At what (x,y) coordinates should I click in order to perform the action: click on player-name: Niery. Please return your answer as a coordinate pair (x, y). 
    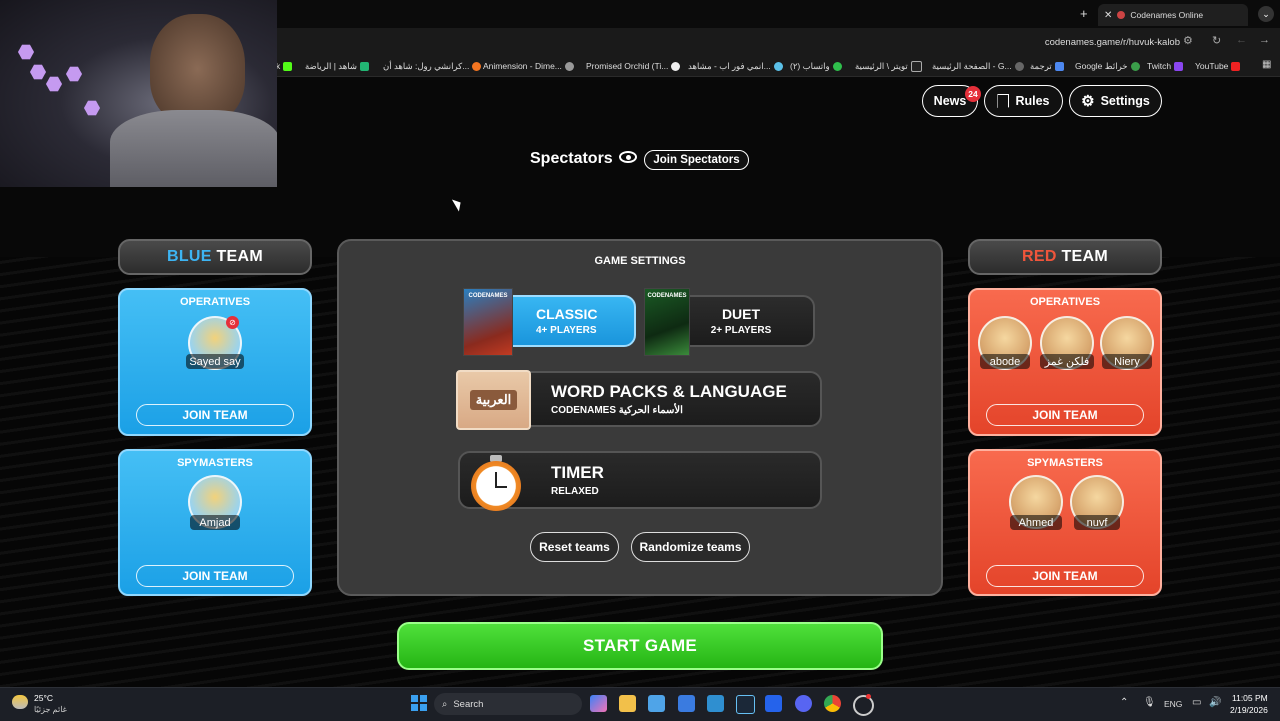
    Looking at the image, I should click on (1127, 361).